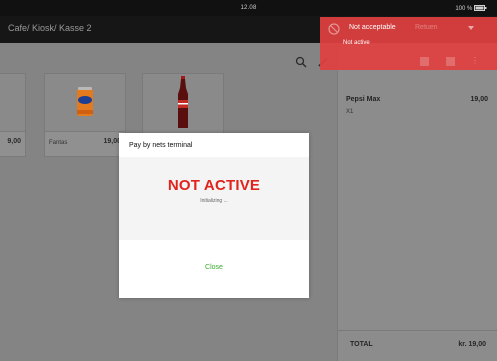 The height and width of the screenshot is (361, 497). What do you see at coordinates (475, 61) in the screenshot?
I see `more-icon: ⋮` at bounding box center [475, 61].